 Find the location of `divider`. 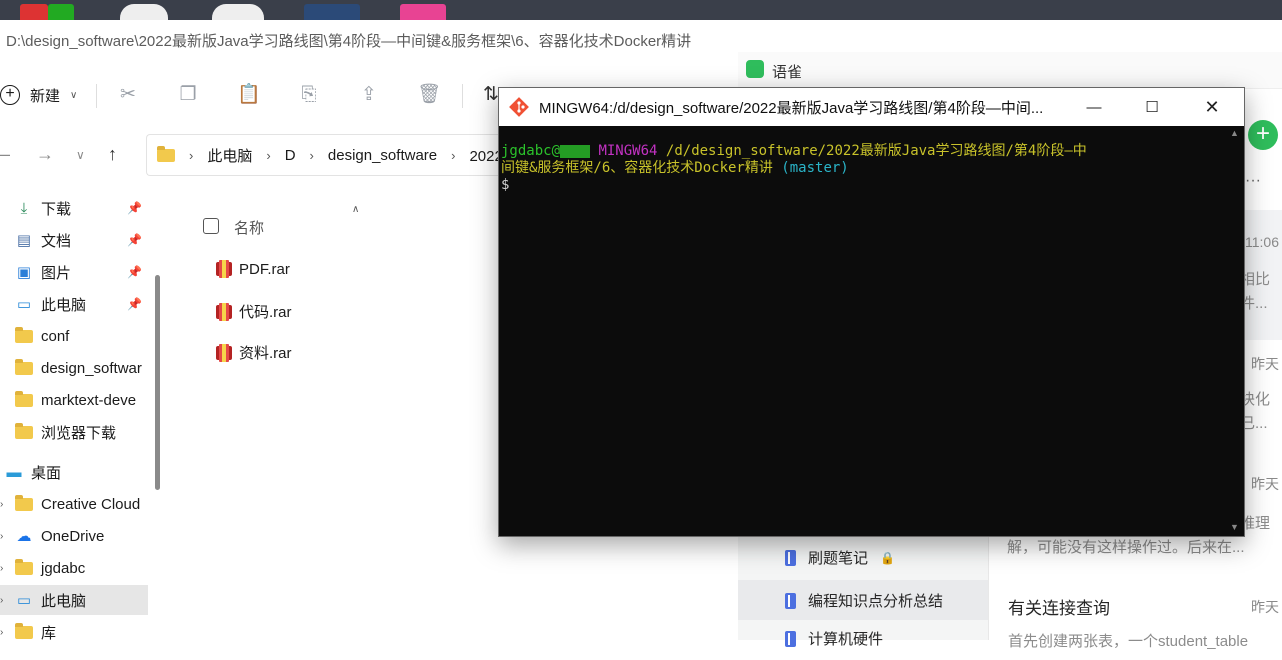

divider is located at coordinates (96, 96).